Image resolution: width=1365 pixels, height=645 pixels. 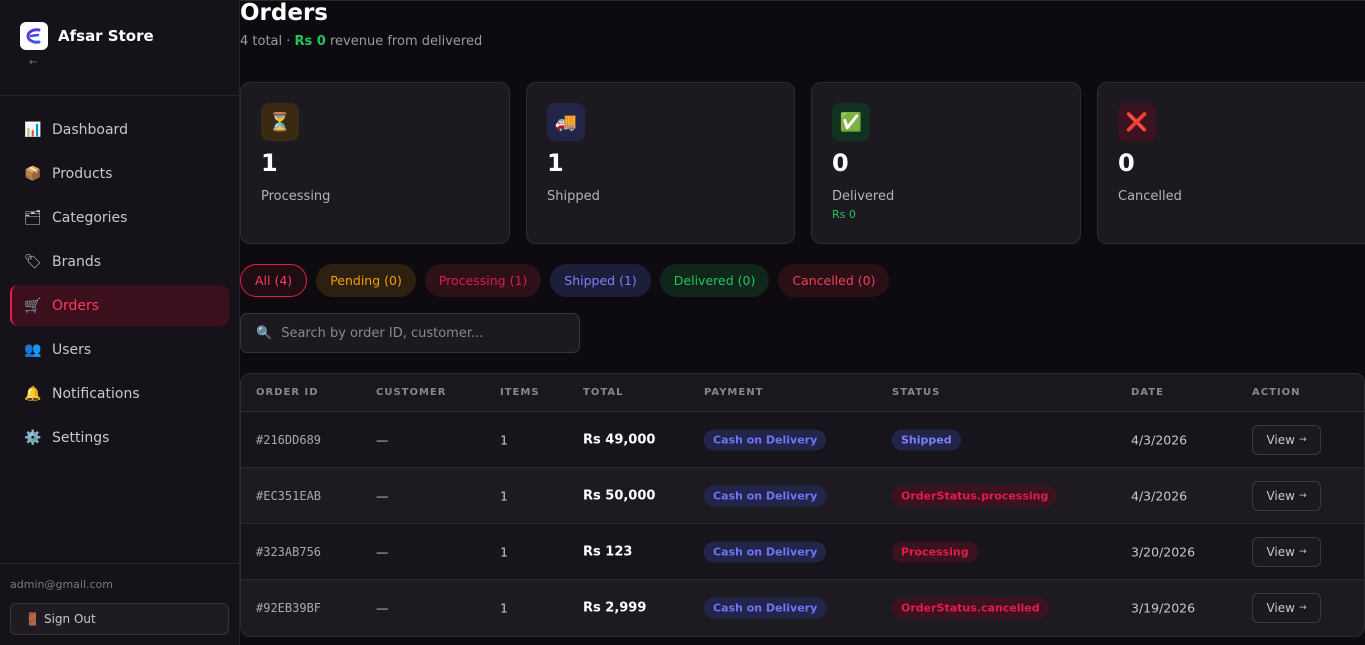 I want to click on sidebar-item-settings: ⚙️ Settings, so click(x=119, y=437).